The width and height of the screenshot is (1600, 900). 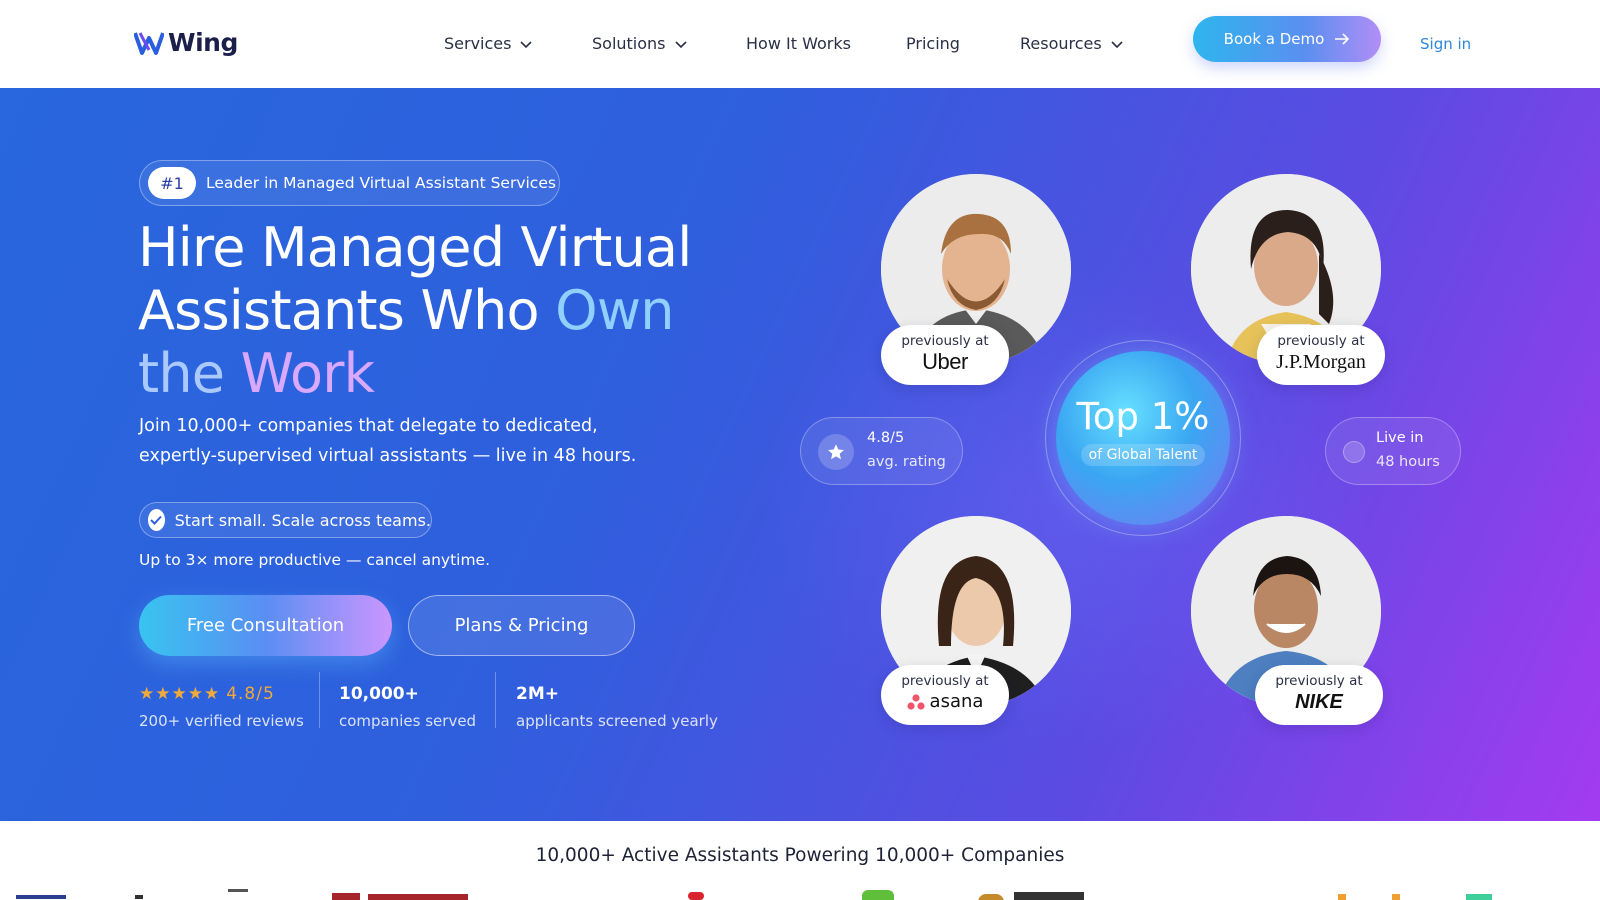 I want to click on nav-solutions-label: Solutions, so click(x=629, y=43).